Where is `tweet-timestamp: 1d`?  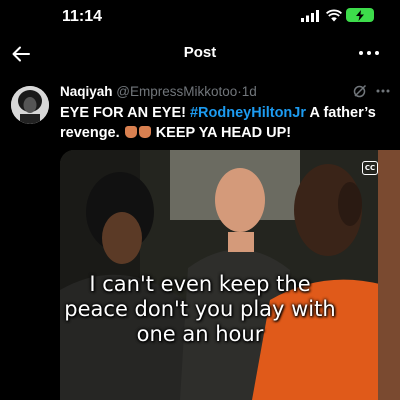
tweet-timestamp: 1d is located at coordinates (249, 91).